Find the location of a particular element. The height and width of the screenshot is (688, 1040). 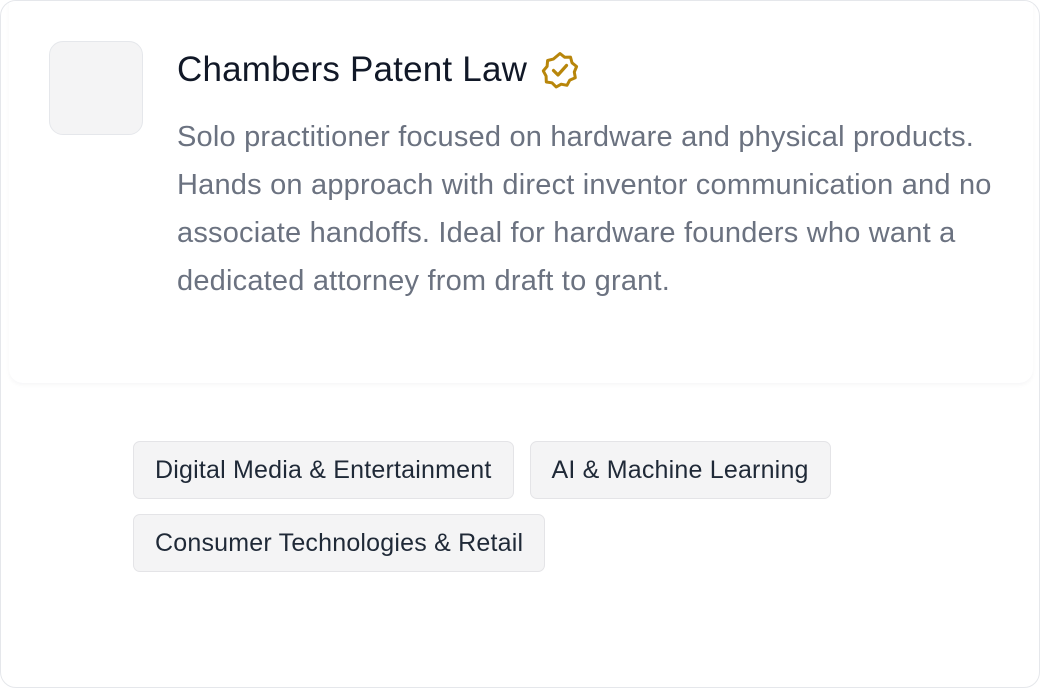

firm-name: Chambers Patent Law is located at coordinates (352, 69).